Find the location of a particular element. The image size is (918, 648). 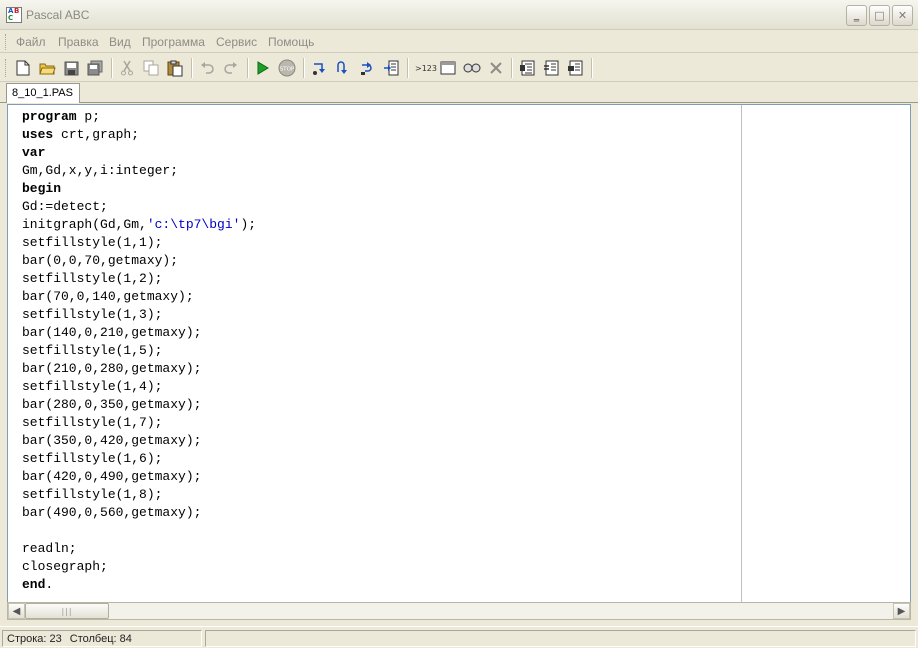

toolbar-grip-handle is located at coordinates (6, 68).